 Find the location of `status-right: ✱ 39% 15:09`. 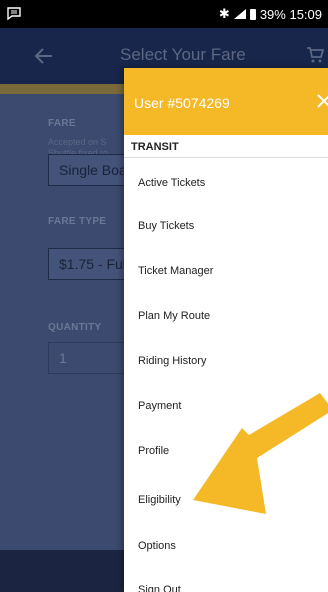

status-right: ✱ 39% 15:09 is located at coordinates (270, 14).